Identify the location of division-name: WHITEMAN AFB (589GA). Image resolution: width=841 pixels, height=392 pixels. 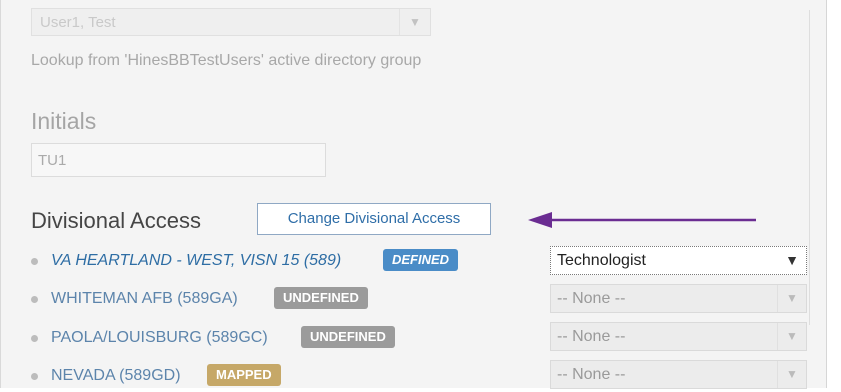
(144, 299).